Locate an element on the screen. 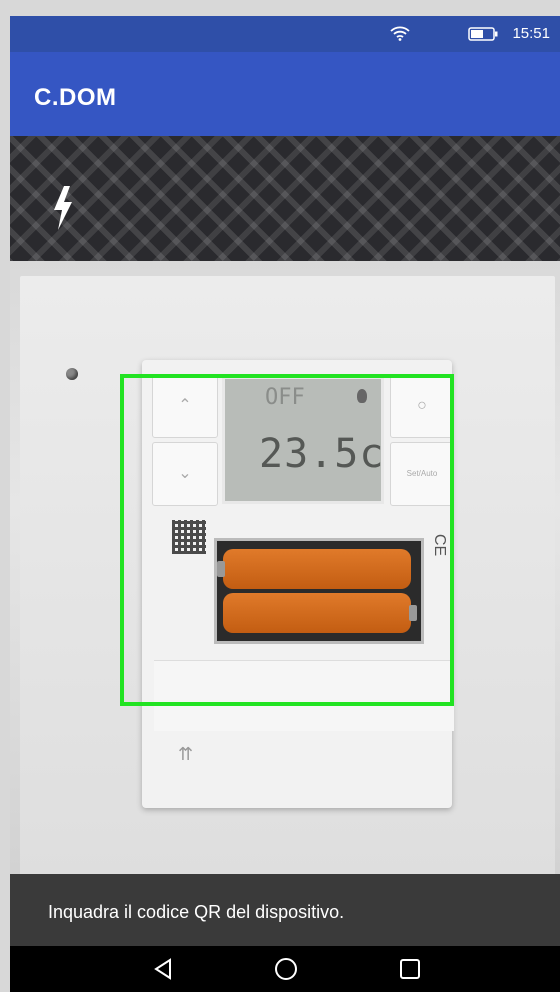 The image size is (560, 992). app-title: C.DOM is located at coordinates (75, 97).